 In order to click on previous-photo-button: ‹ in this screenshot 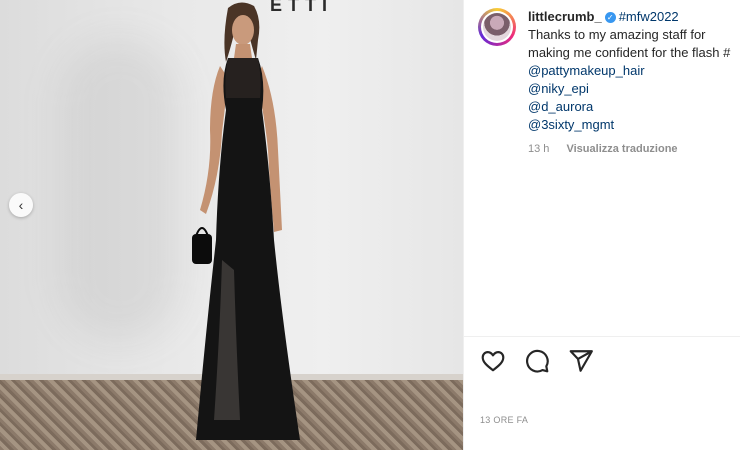, I will do `click(21, 205)`.